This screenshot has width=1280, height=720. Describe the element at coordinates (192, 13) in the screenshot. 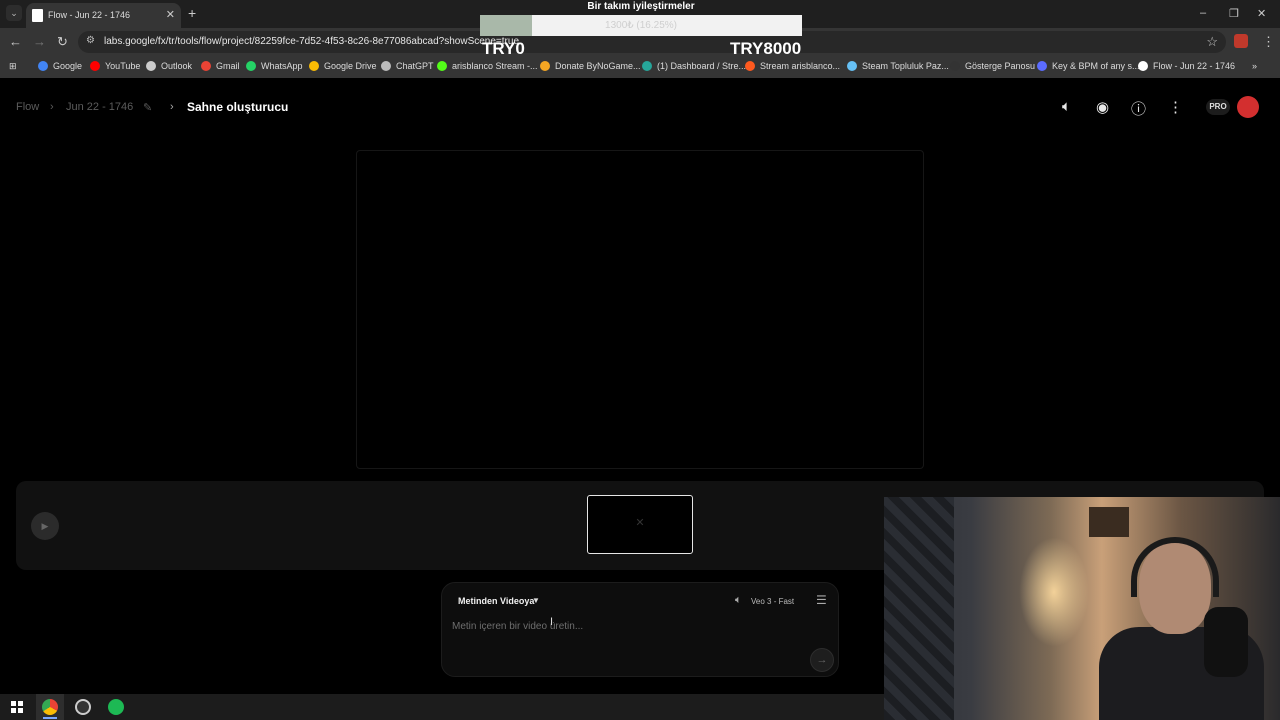

I see `new-tab-button: +` at that location.